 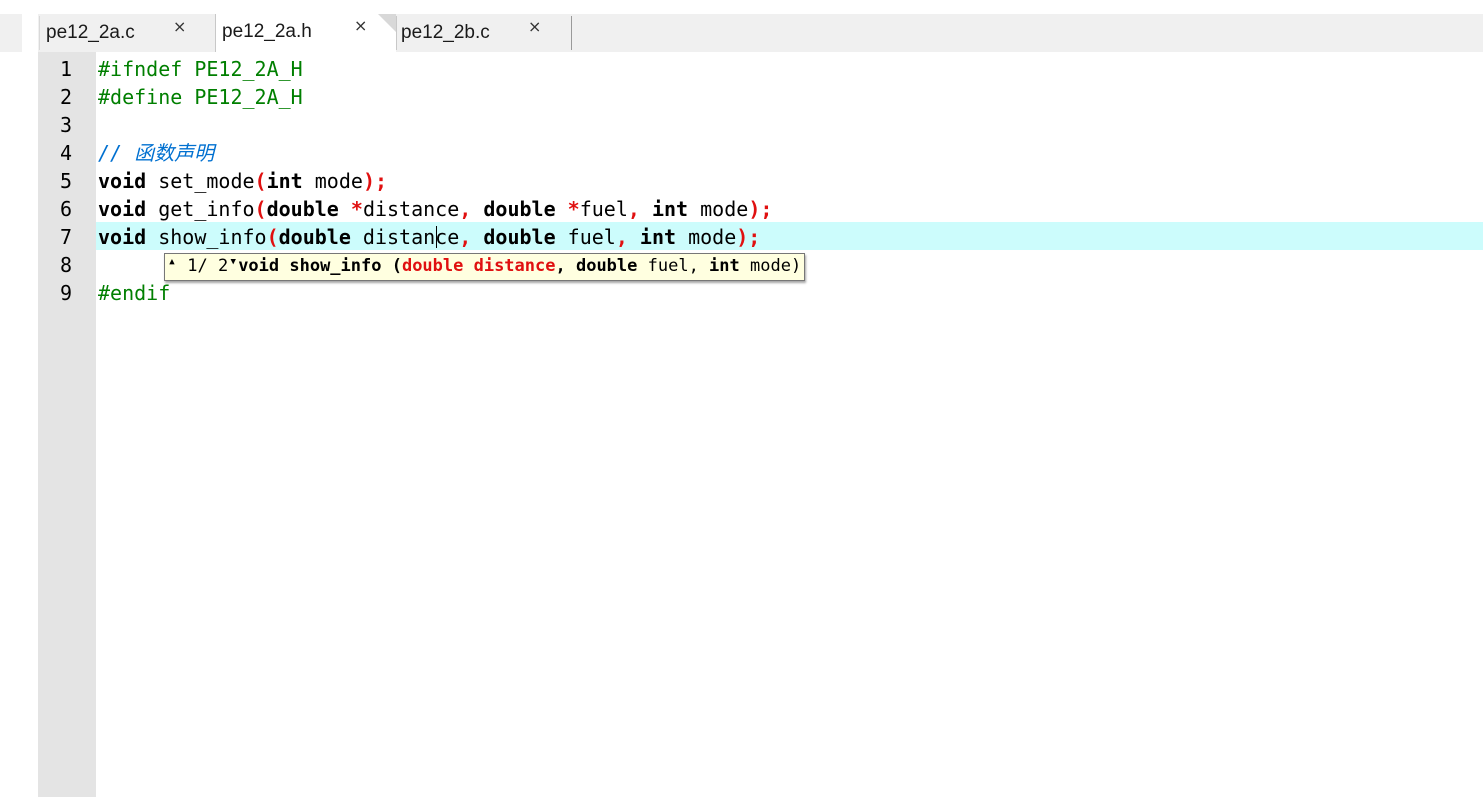 I want to click on param-name: mode), so click(x=770, y=266).